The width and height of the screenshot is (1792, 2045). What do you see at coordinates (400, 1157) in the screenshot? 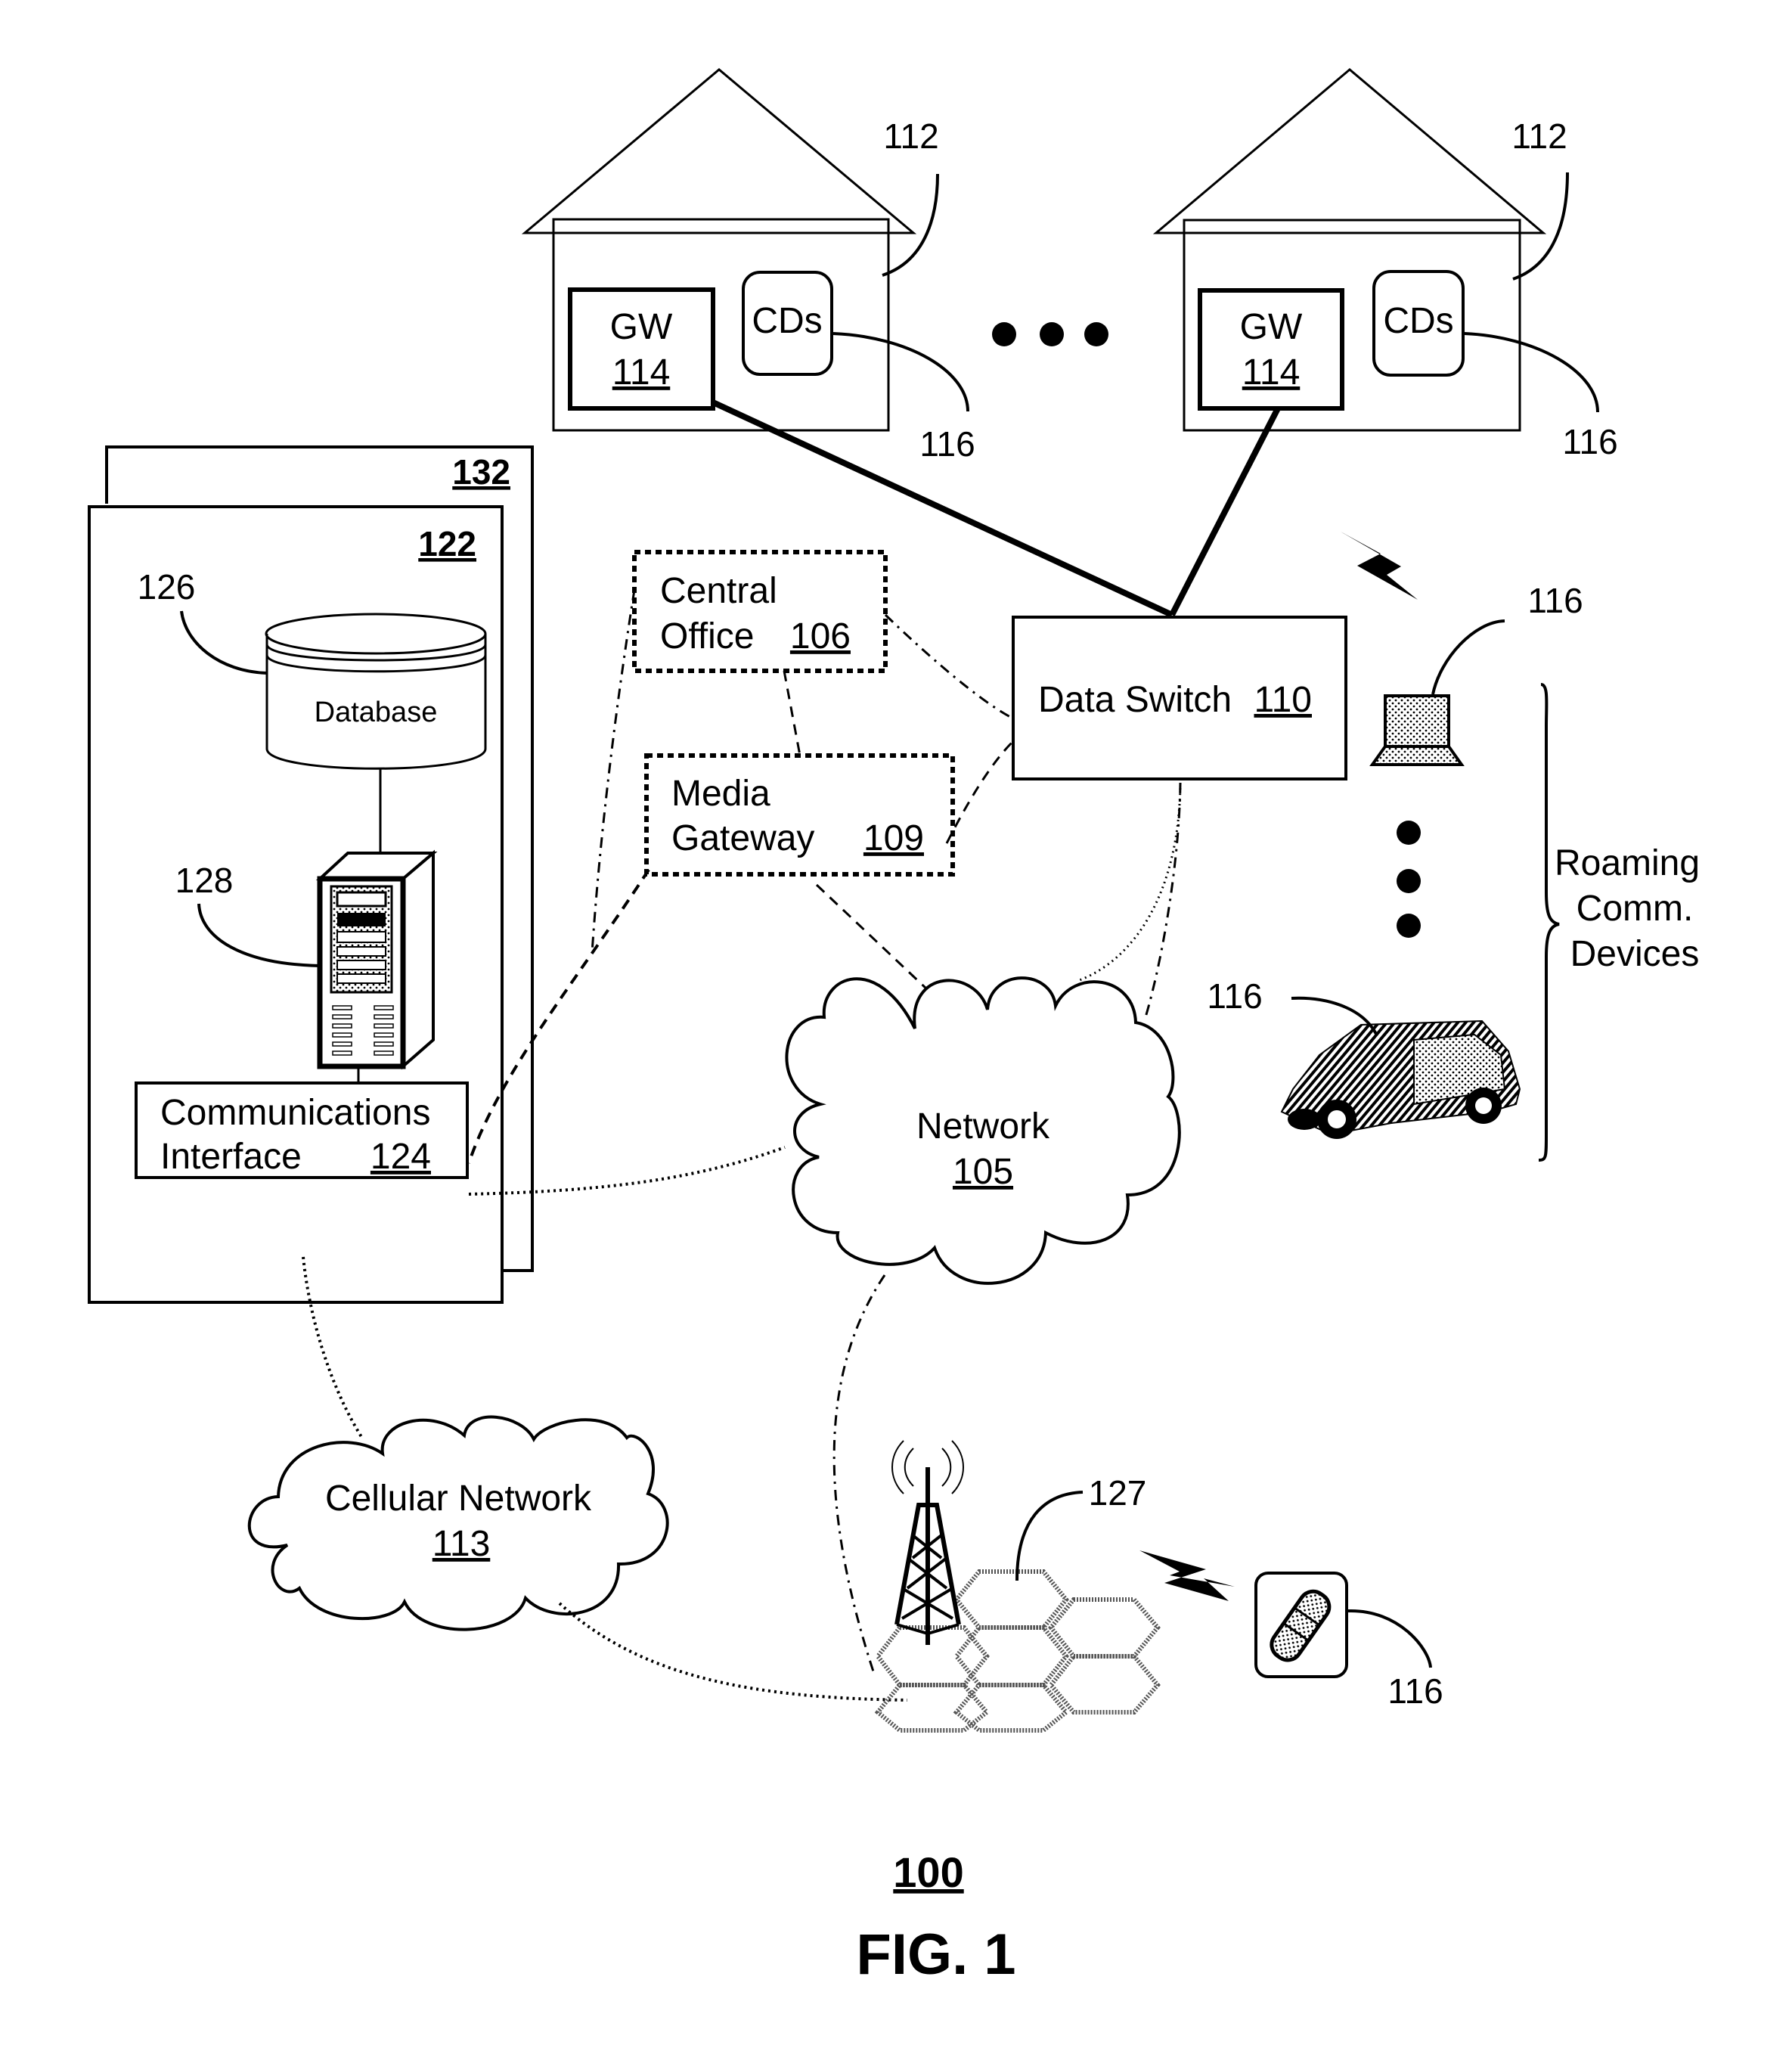
I see `comm-interface-ref: 124` at bounding box center [400, 1157].